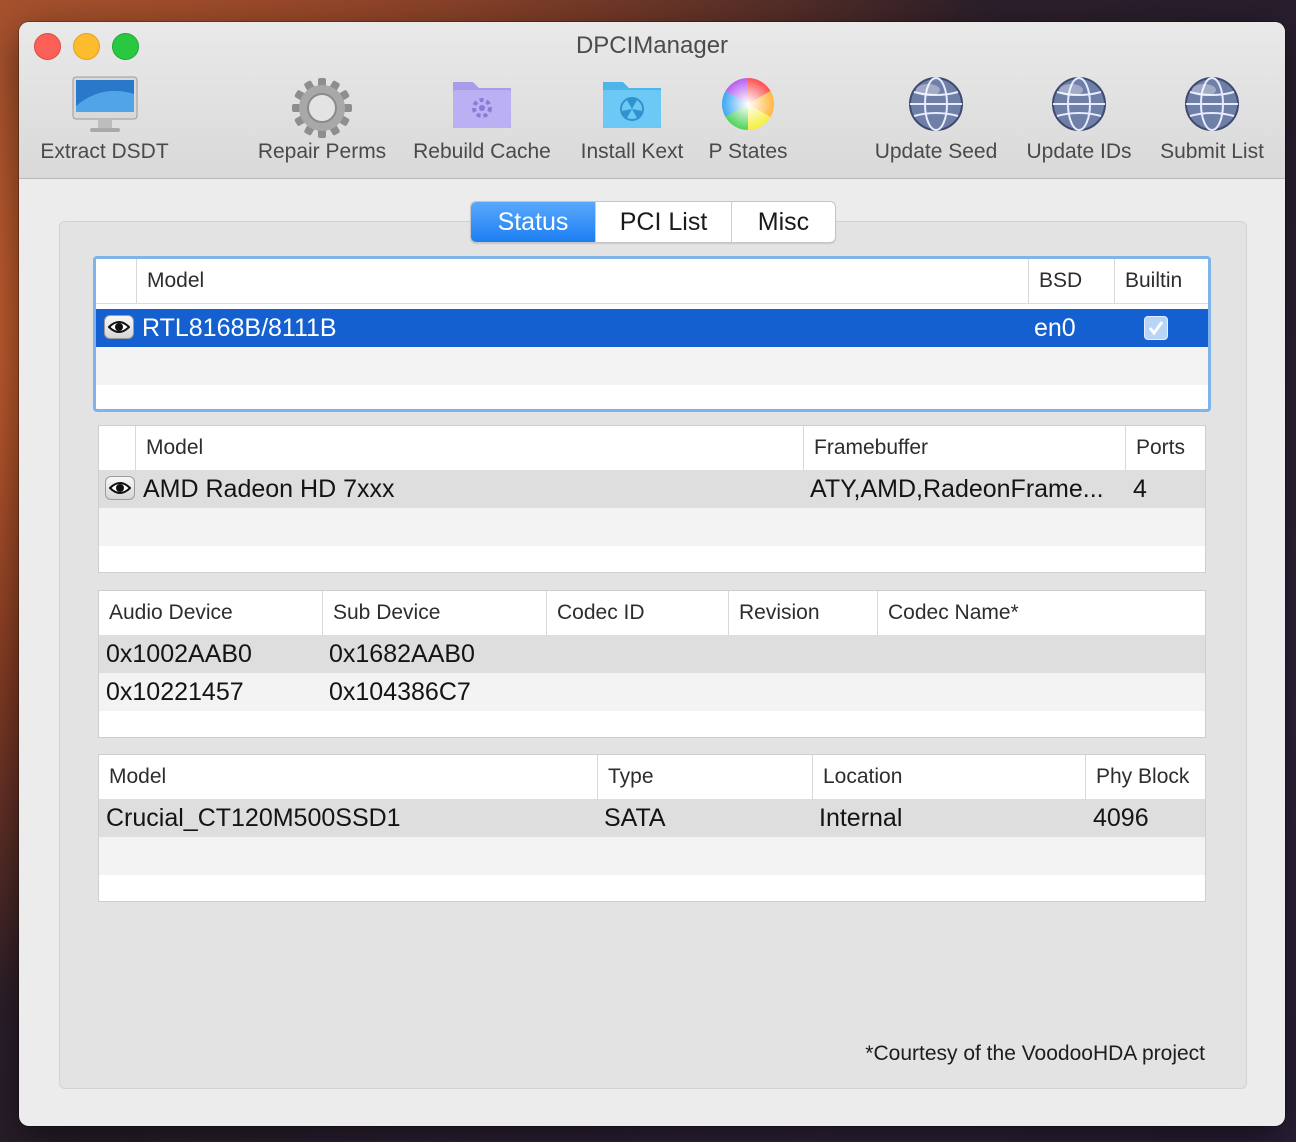  I want to click on table-row: Crucial_CT120M500SSD1 SATA Internal 4096, so click(652, 818).